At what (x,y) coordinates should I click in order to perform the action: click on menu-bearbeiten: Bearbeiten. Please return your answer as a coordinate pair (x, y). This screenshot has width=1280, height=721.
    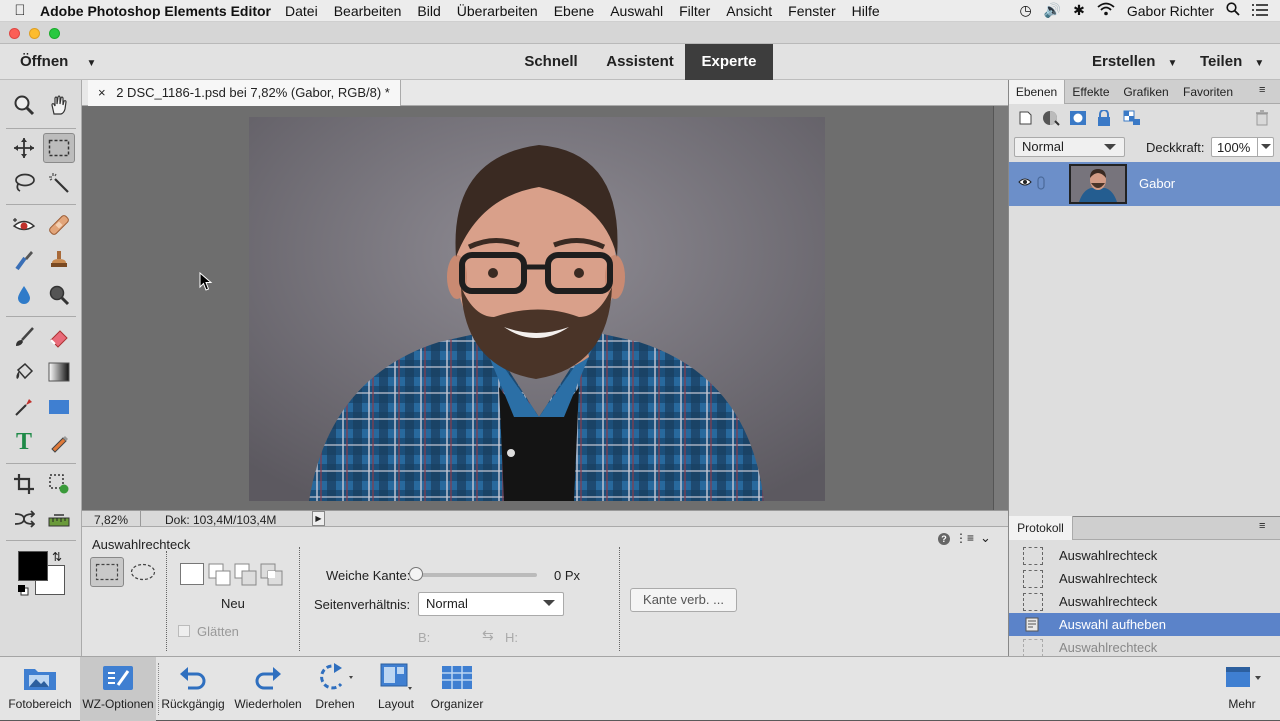
    Looking at the image, I should click on (368, 11).